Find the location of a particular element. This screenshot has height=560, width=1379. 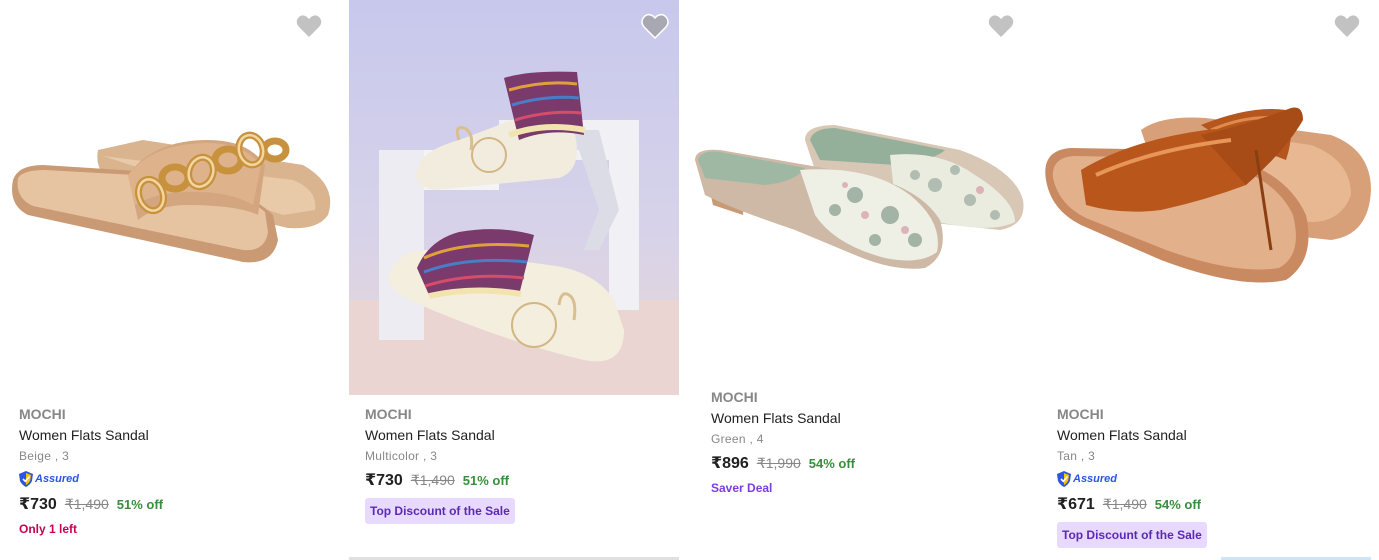

product-variant: Beige , 3 is located at coordinates (44, 456).